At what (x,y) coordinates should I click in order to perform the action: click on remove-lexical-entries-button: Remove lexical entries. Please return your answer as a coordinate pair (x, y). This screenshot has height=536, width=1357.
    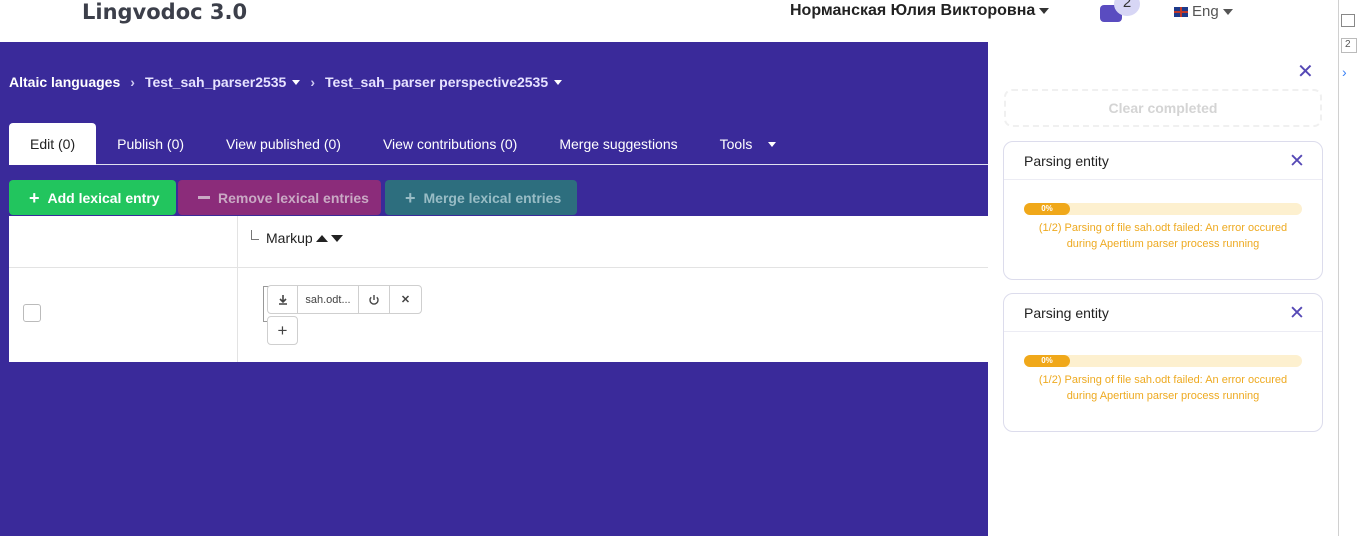
    Looking at the image, I should click on (279, 197).